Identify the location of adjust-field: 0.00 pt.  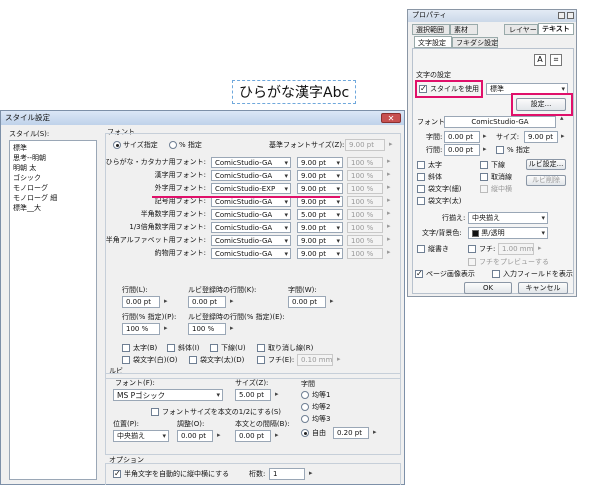
(195, 436).